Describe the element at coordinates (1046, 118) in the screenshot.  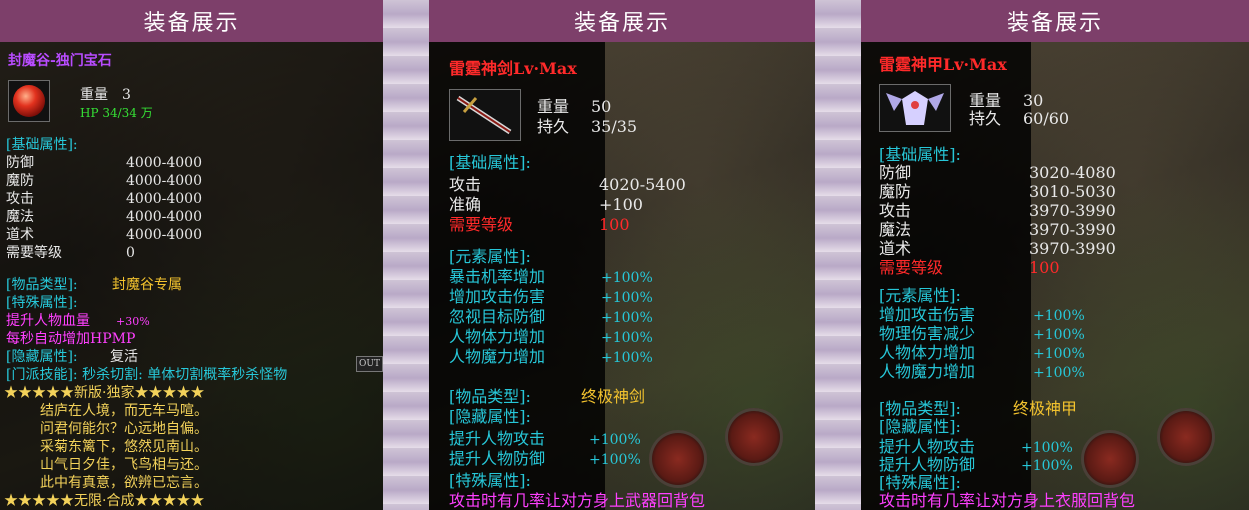
I see `durability-value: 60/60` at that location.